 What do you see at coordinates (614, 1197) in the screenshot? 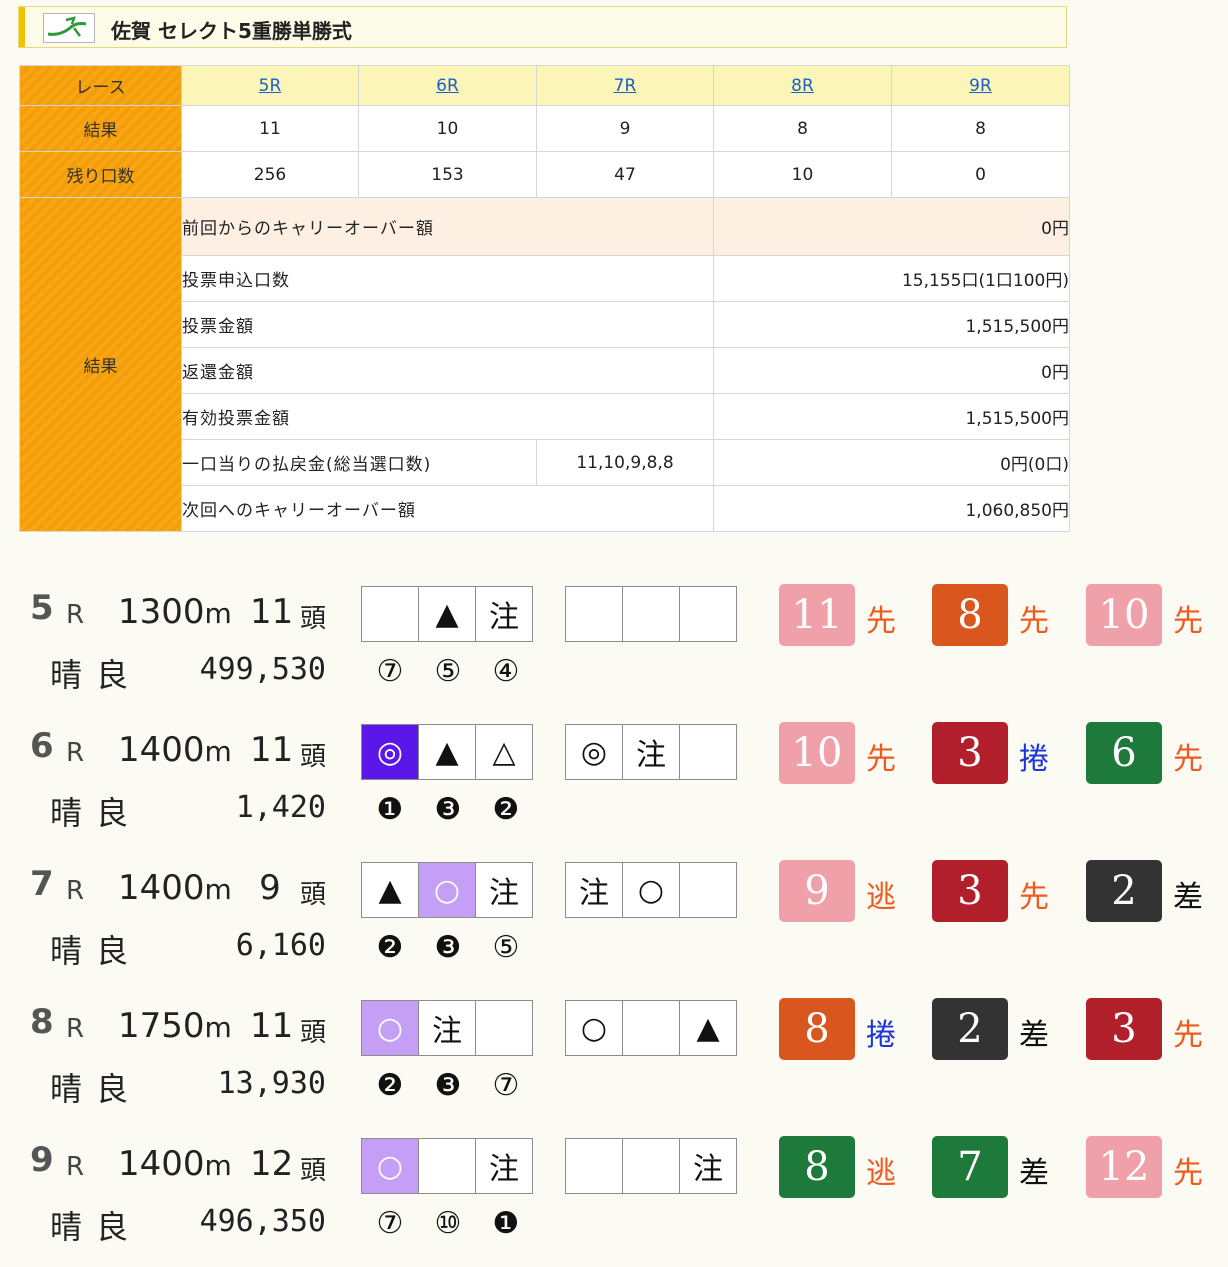
I see `race-row: 9 R 1400m 12 頭晴良 496,350 ○ 注注 ⑦ ⑩ ❶ 8 逃 7 差 12 先` at bounding box center [614, 1197].